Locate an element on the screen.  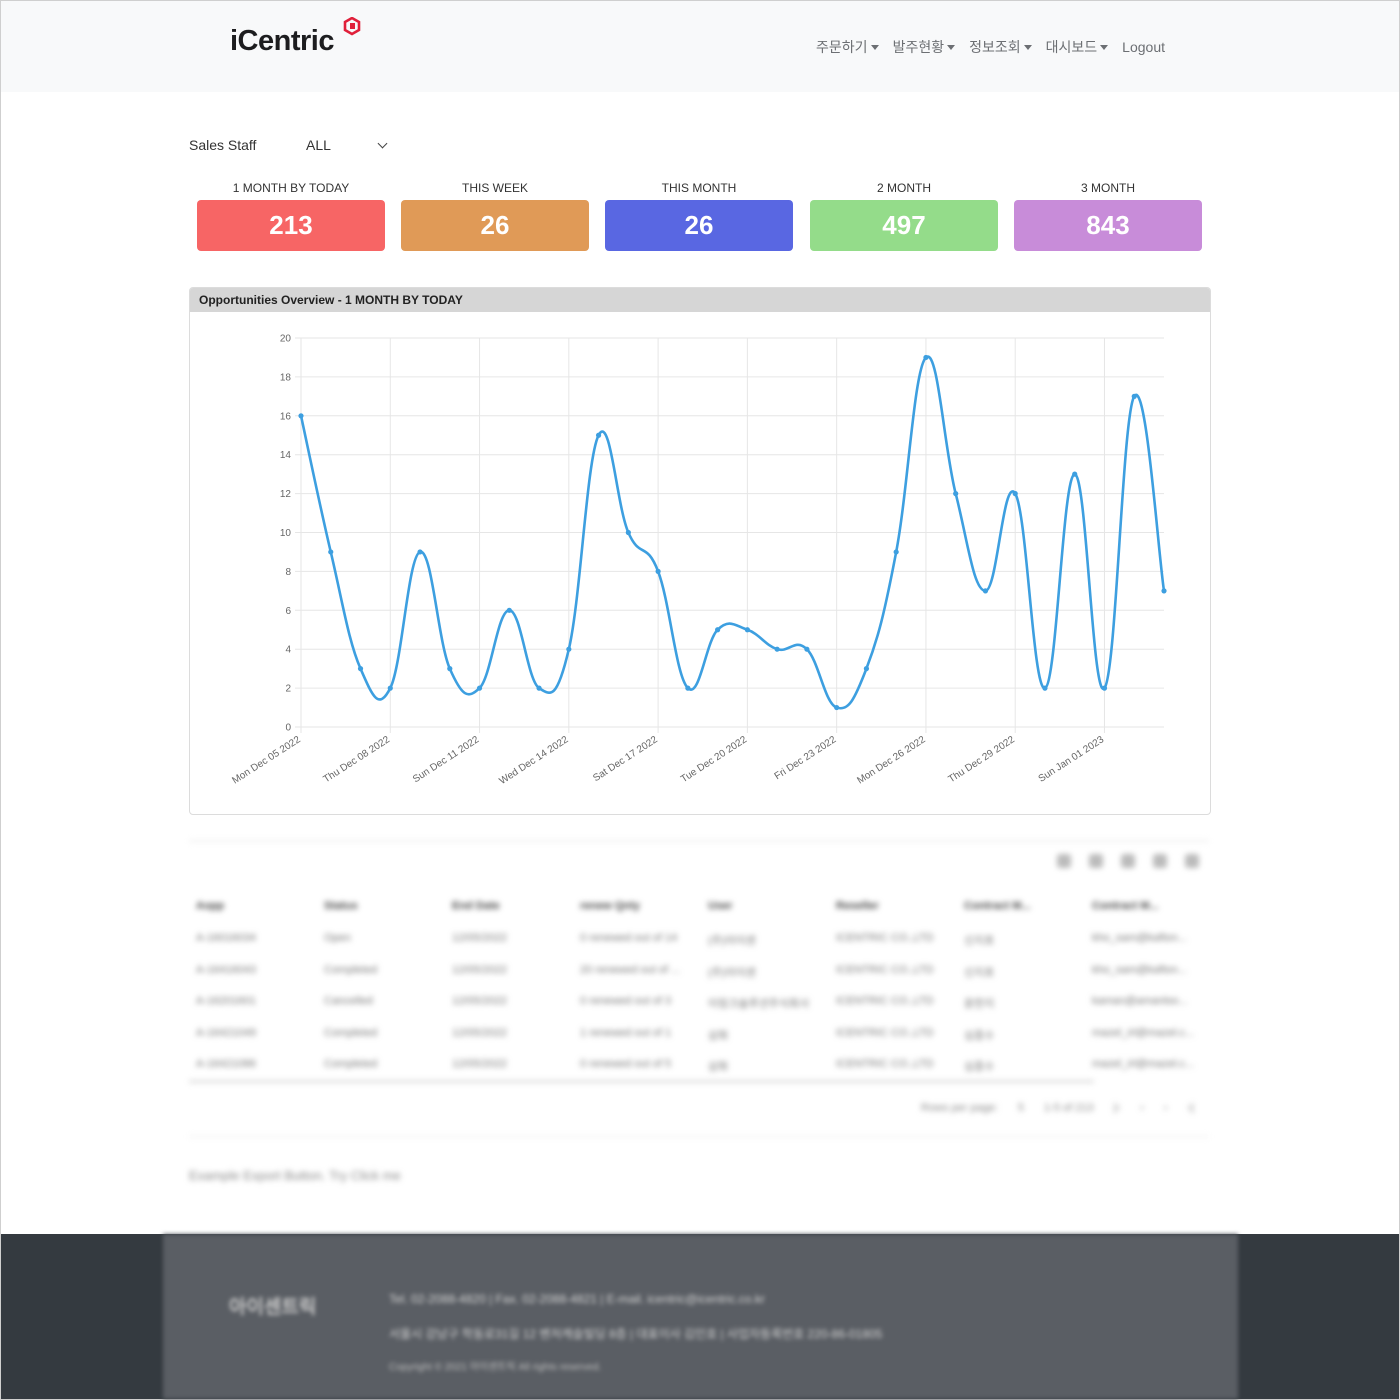
next-page-icon: › is located at coordinates (1166, 1108).